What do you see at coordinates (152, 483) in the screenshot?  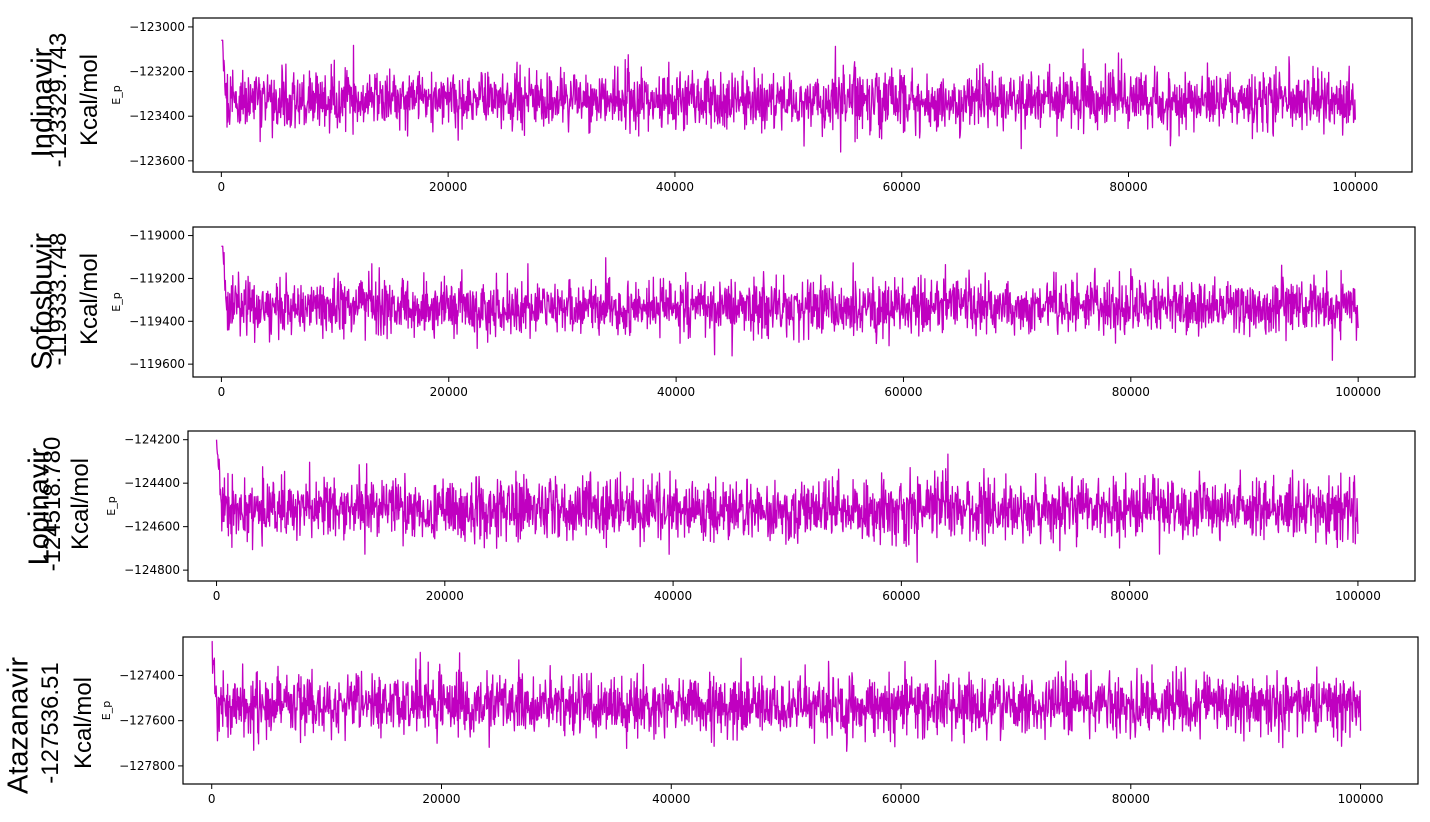 I see `y-tick-label: −124400` at bounding box center [152, 483].